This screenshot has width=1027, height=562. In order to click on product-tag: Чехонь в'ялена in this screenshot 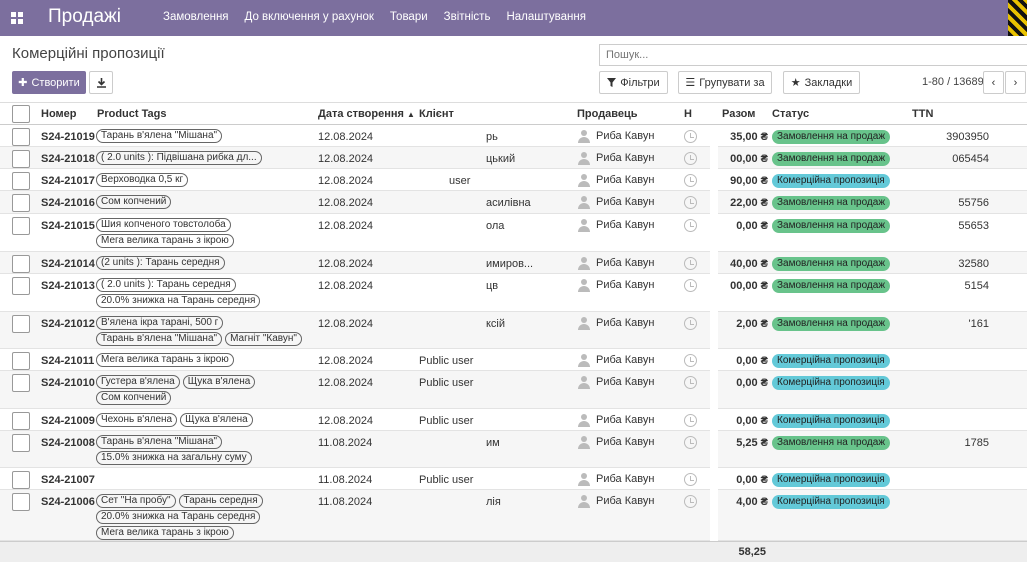, I will do `click(137, 420)`.